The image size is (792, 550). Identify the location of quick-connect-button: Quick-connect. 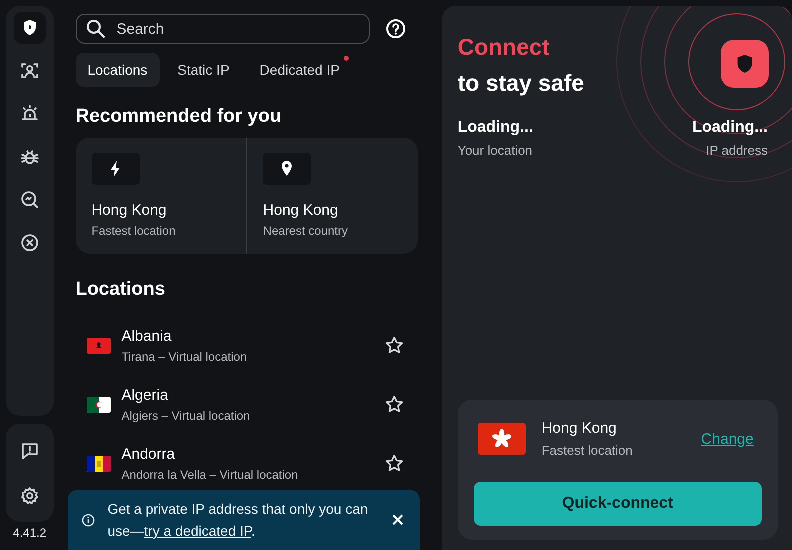
(618, 504).